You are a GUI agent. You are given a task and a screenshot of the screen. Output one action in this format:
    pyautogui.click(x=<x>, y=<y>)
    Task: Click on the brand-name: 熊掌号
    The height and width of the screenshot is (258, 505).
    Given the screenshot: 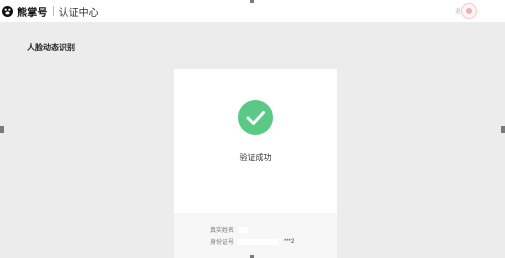 What is the action you would take?
    pyautogui.click(x=32, y=13)
    